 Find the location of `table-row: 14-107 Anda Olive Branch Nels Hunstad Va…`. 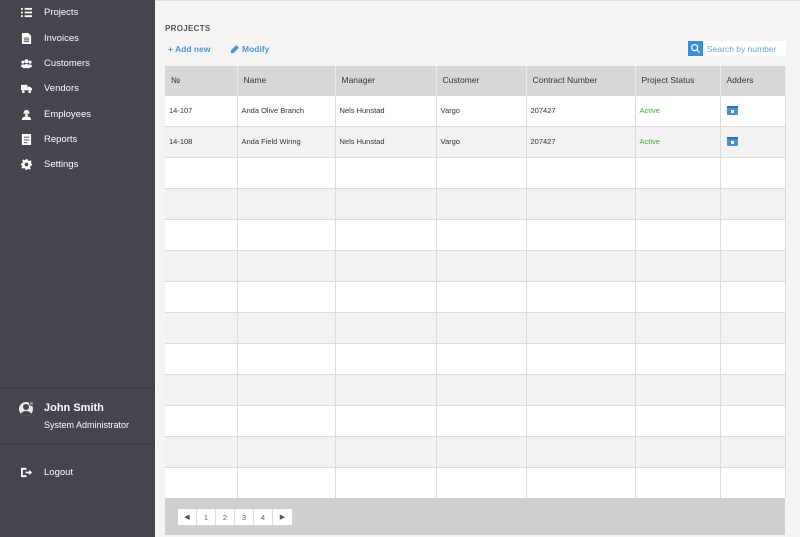

table-row: 14-107 Anda Olive Branch Nels Hunstad Va… is located at coordinates (475, 110).